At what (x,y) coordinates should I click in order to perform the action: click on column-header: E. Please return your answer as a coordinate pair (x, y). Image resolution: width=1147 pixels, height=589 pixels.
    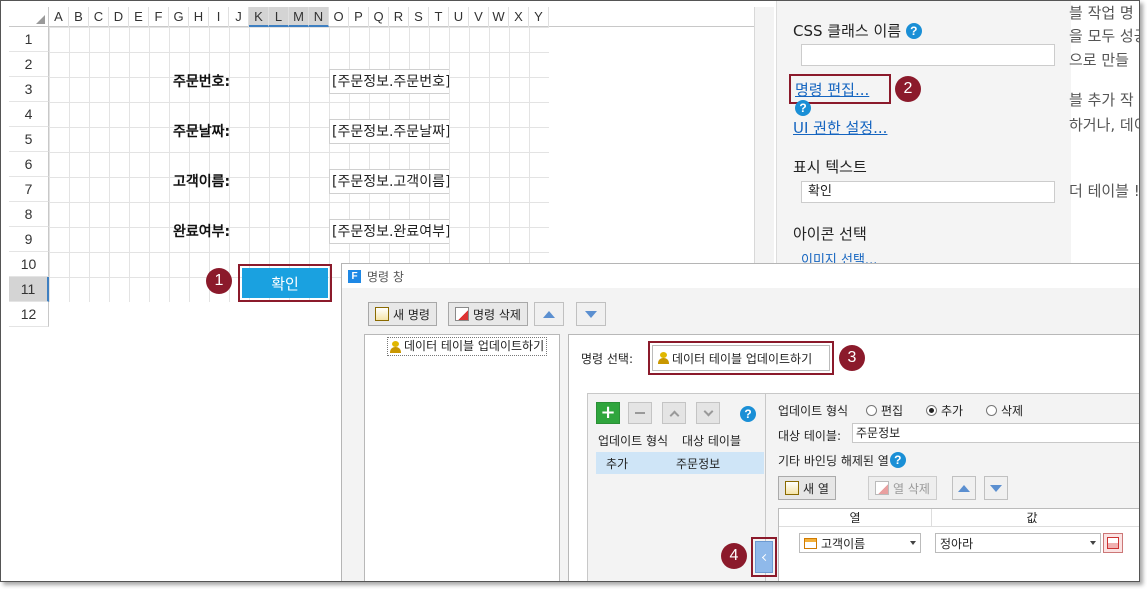
    Looking at the image, I should click on (139, 17).